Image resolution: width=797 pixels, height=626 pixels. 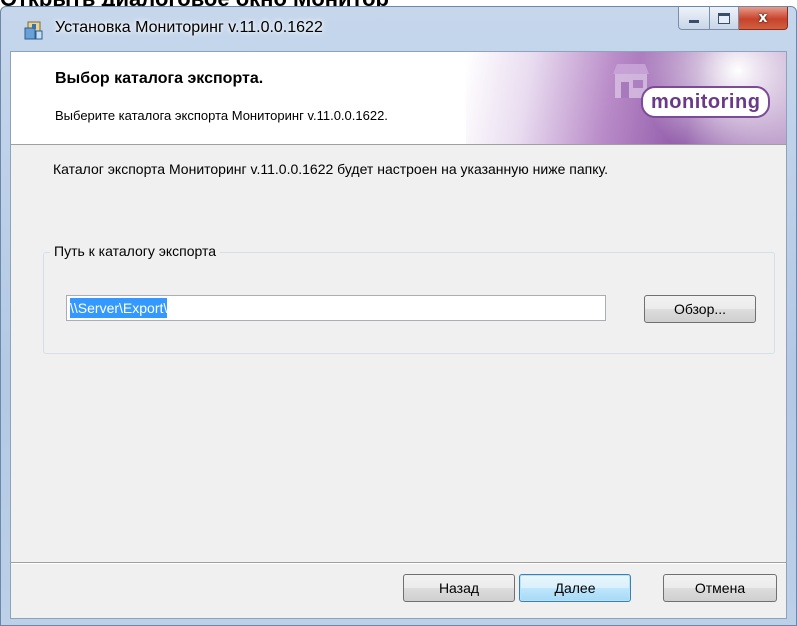 I want to click on banner-title: Выбор каталога экспорта., so click(x=159, y=78).